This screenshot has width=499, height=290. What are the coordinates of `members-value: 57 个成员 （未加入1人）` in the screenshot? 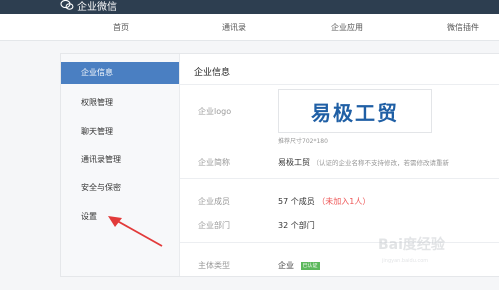 It's located at (324, 201).